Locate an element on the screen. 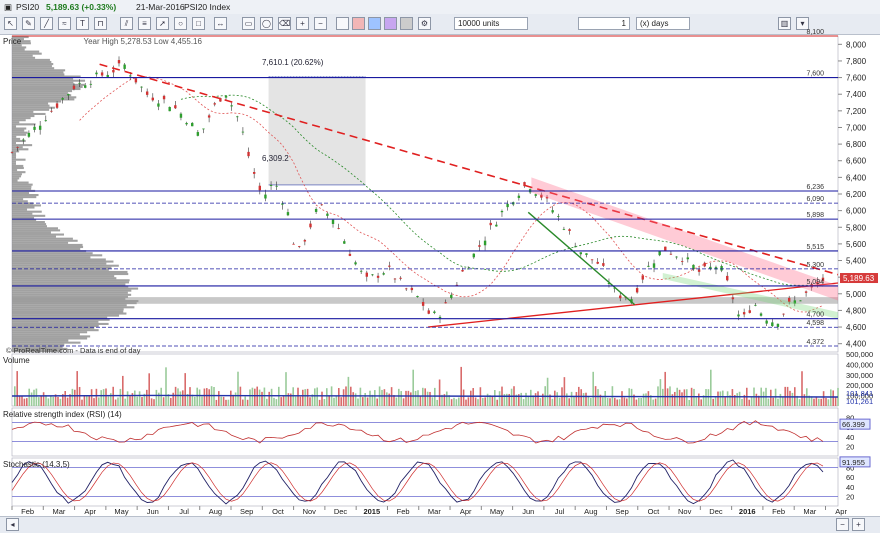 Image resolution: width=880 pixels, height=533 pixels. stoch-tick-label: 20 is located at coordinates (850, 496).